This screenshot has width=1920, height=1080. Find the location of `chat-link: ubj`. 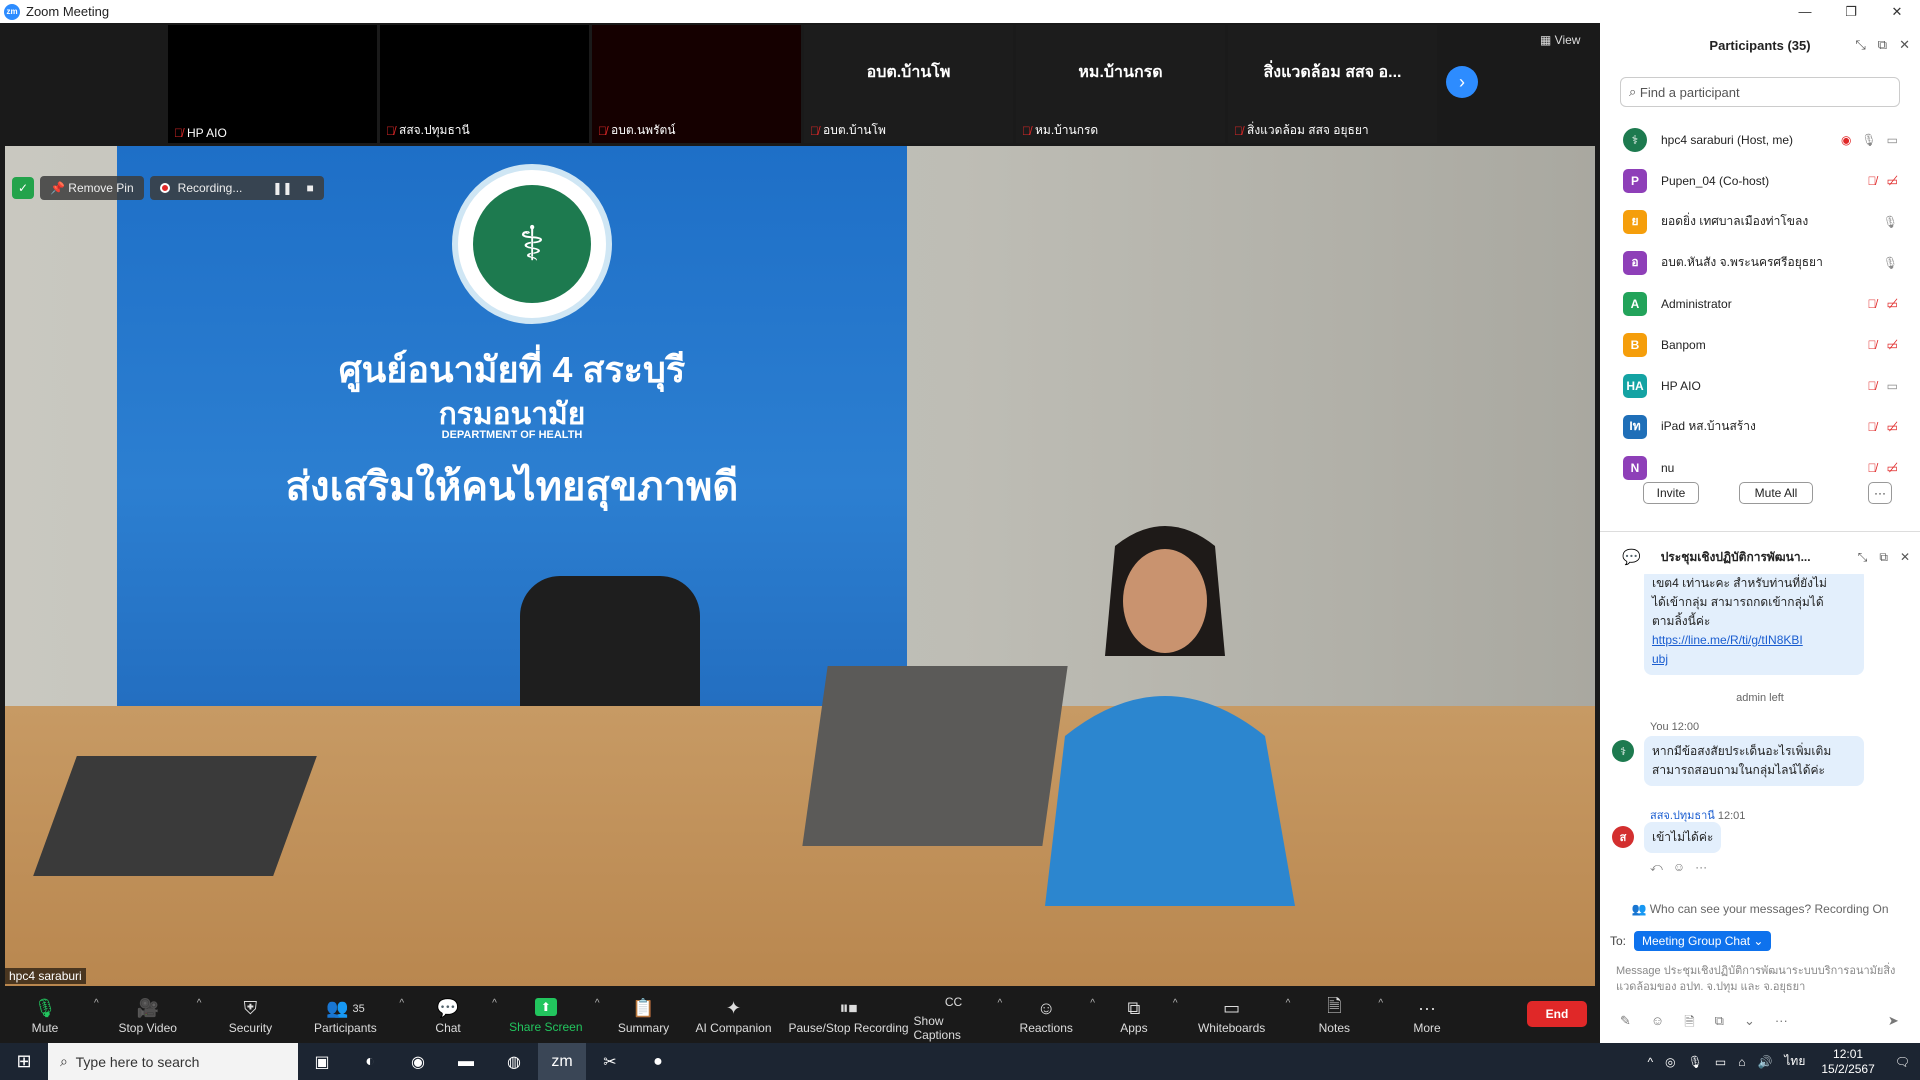

chat-link: ubj is located at coordinates (1754, 659).